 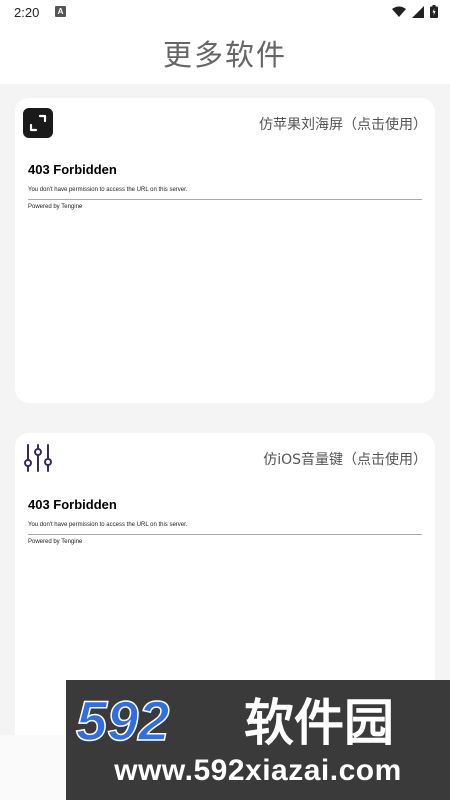 What do you see at coordinates (38, 123) in the screenshot?
I see `expand-icon` at bounding box center [38, 123].